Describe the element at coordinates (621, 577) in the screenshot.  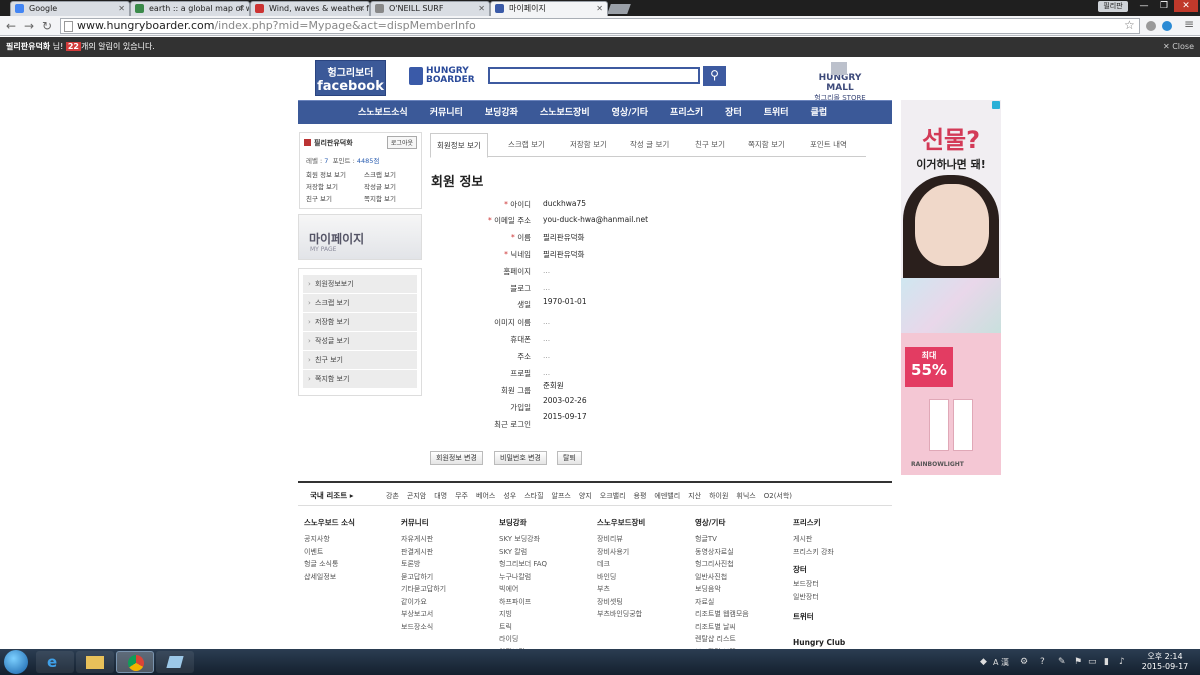
I see `footer-link: 바인딩` at that location.